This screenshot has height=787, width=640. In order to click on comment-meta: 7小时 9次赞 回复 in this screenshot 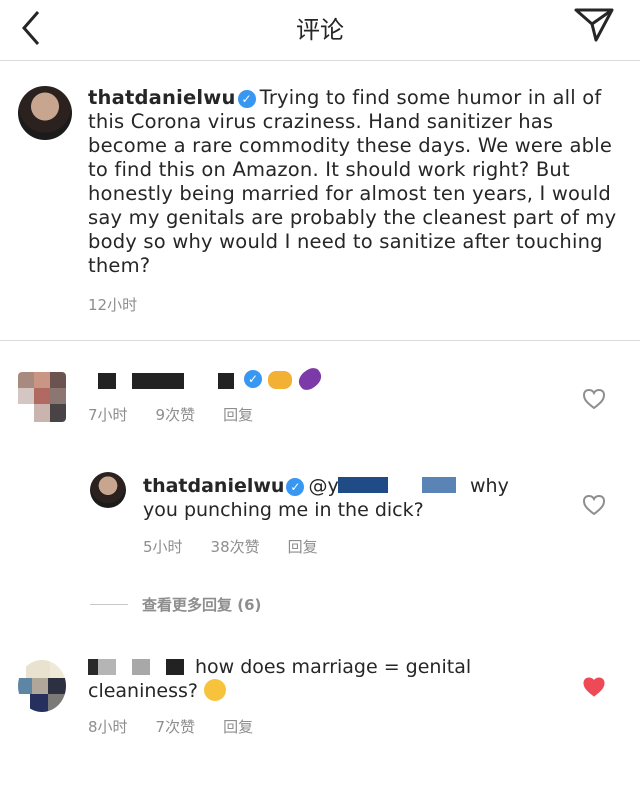, I will do `click(171, 415)`.